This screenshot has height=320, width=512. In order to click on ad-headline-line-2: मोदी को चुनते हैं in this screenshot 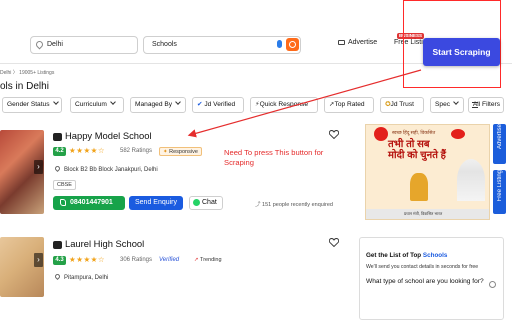, I will do `click(417, 155)`.